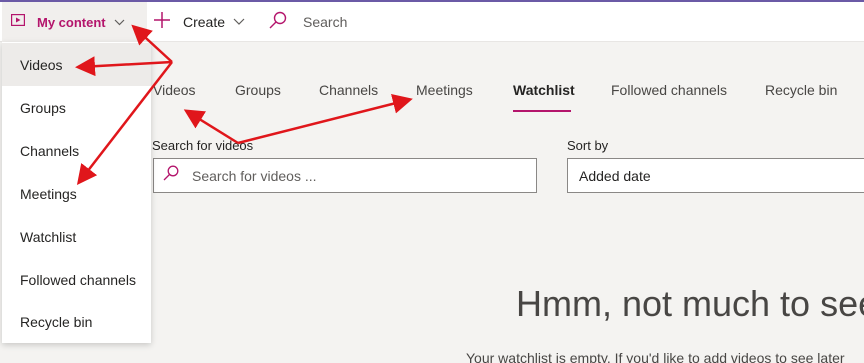 The image size is (864, 363). Describe the element at coordinates (41, 64) in the screenshot. I see `dropdown-item-label: Videos` at that location.